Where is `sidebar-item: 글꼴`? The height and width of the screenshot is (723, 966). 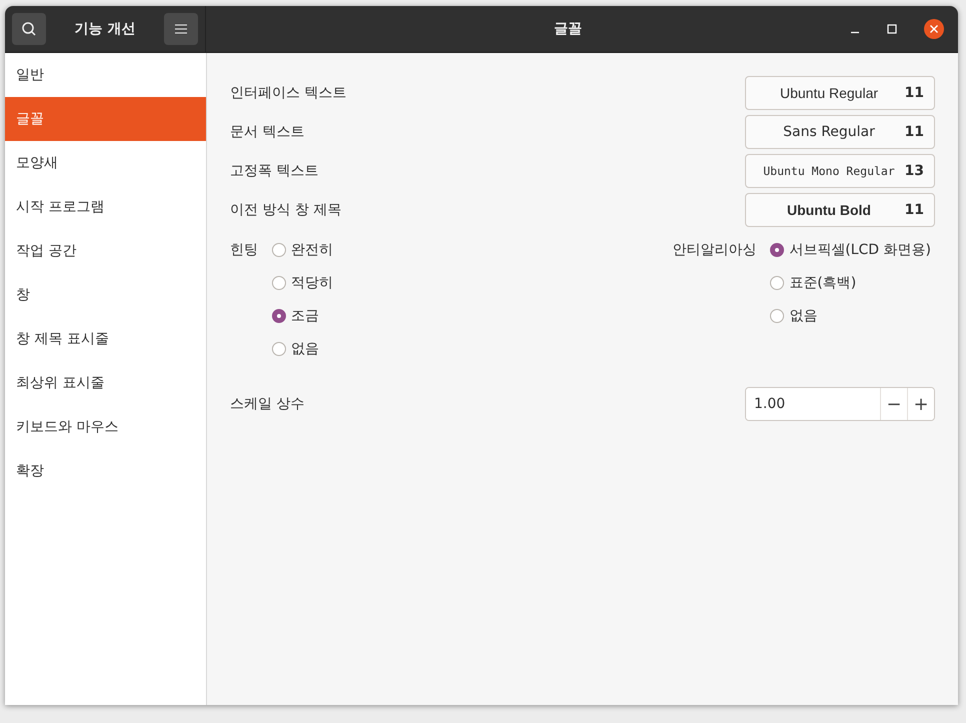 sidebar-item: 글꼴 is located at coordinates (105, 119).